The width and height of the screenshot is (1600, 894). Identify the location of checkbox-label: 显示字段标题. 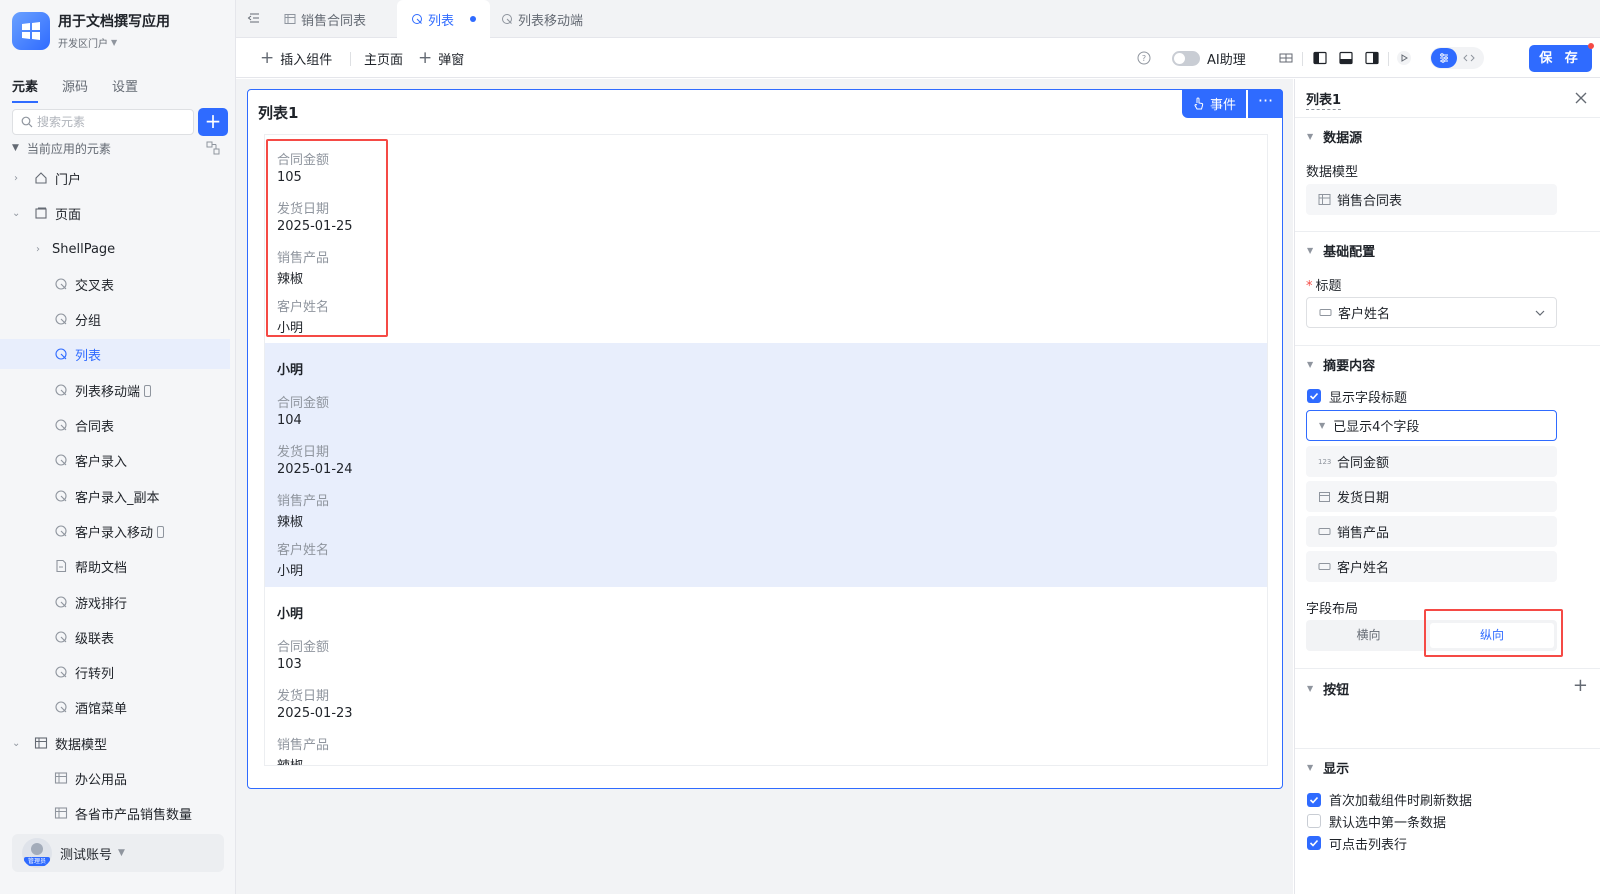
(1368, 398).